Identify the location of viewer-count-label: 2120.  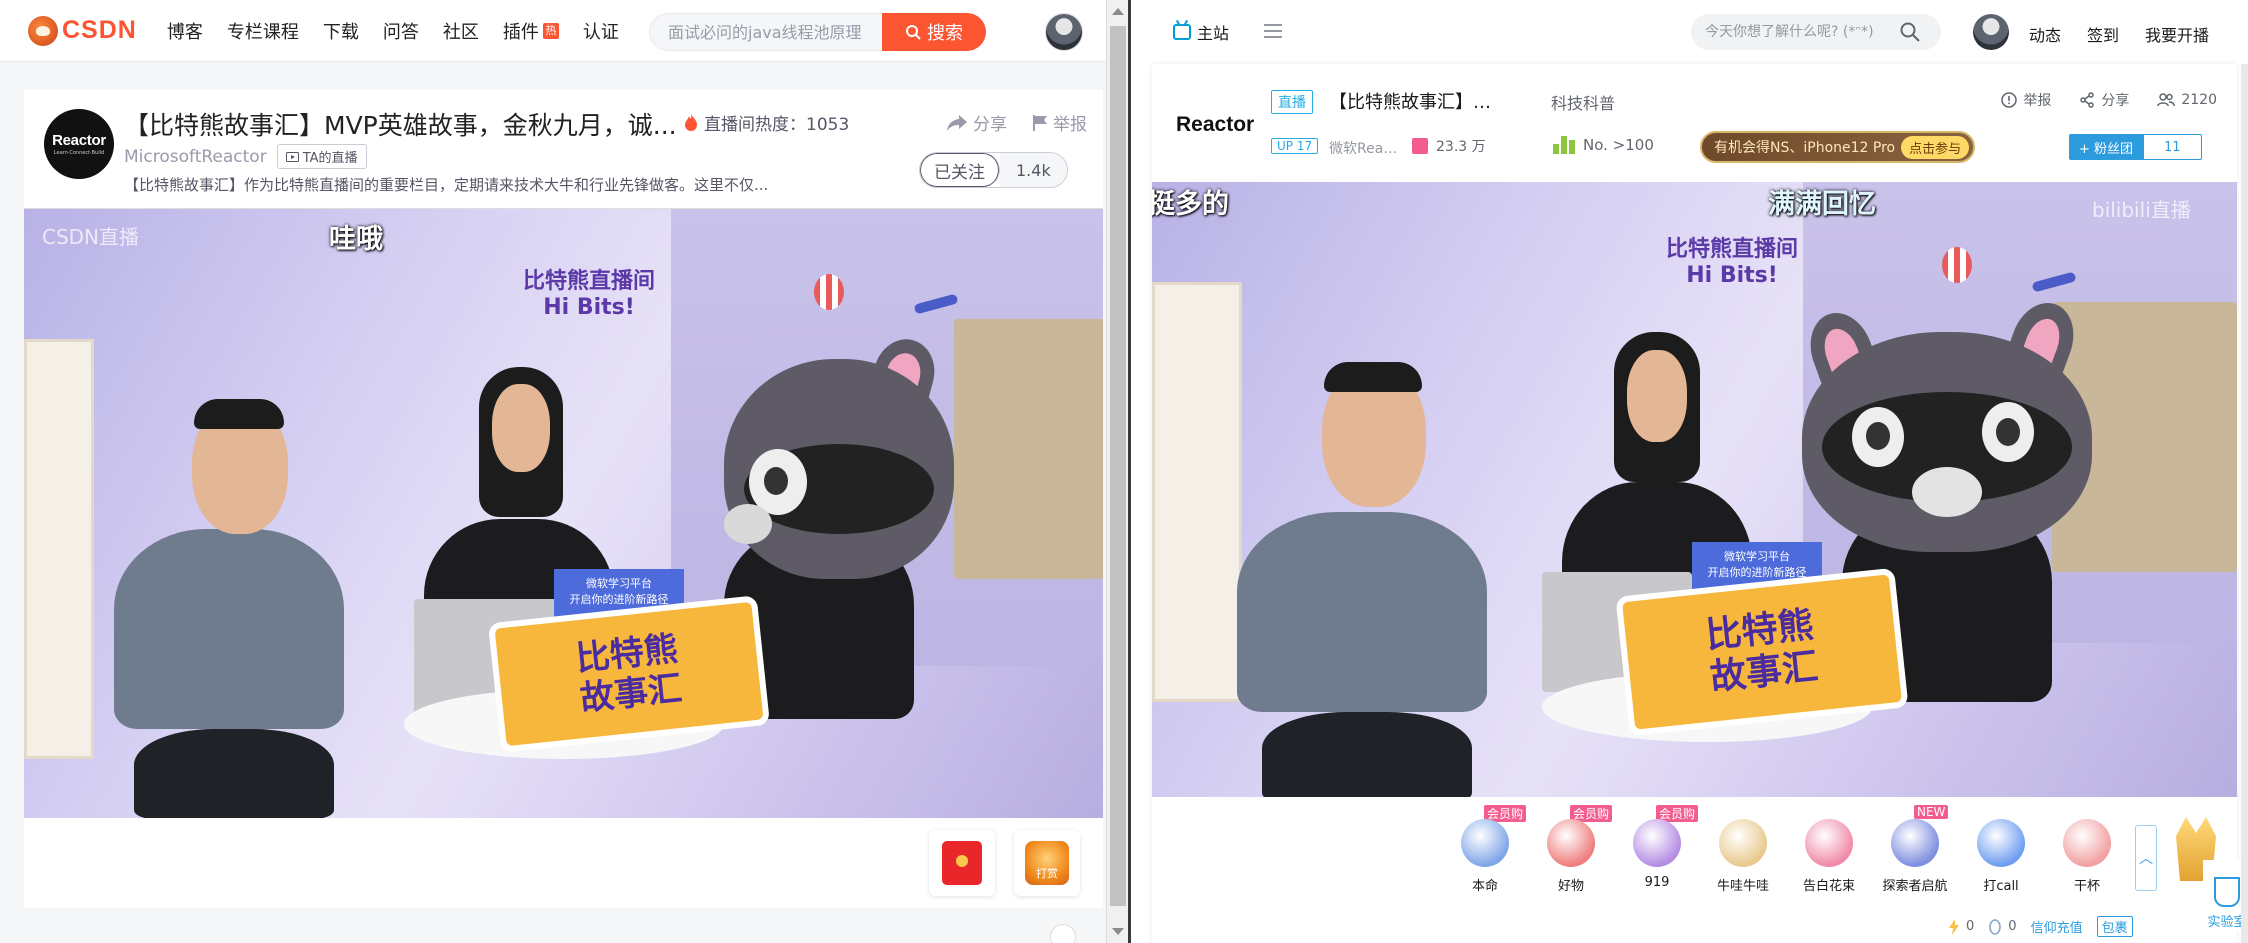
(2199, 100).